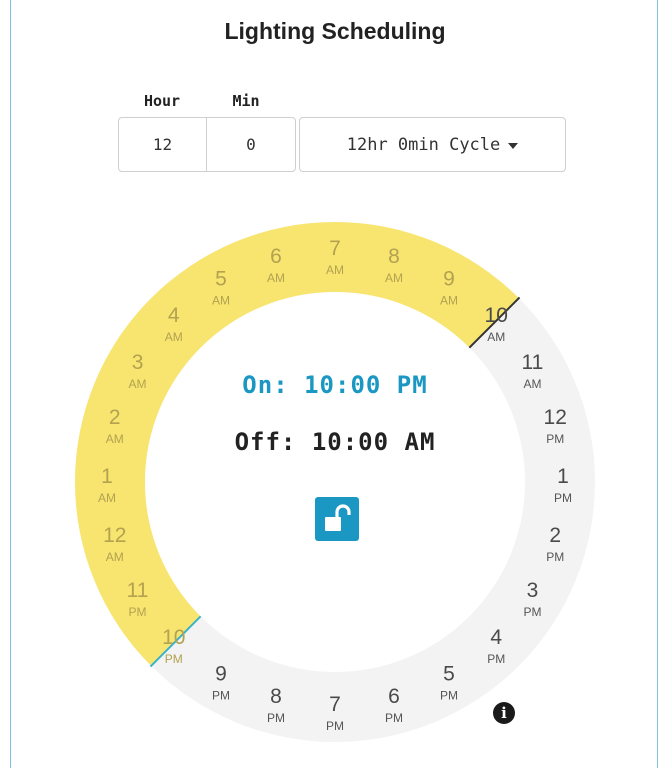  I want to click on hour-number: 3, so click(533, 590).